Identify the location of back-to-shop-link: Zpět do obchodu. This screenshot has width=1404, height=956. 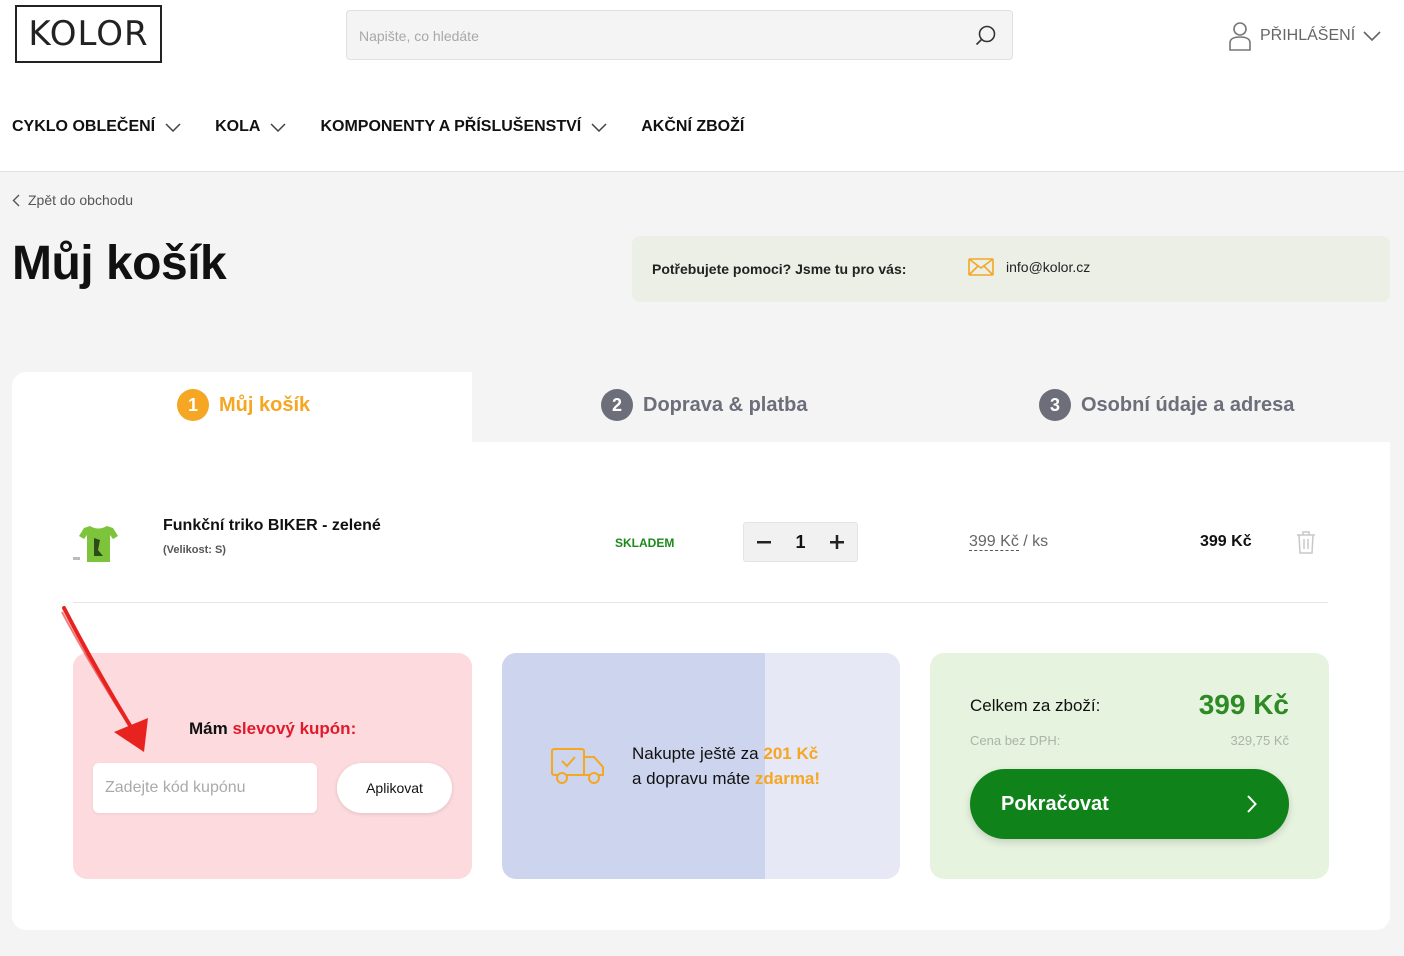
(72, 200).